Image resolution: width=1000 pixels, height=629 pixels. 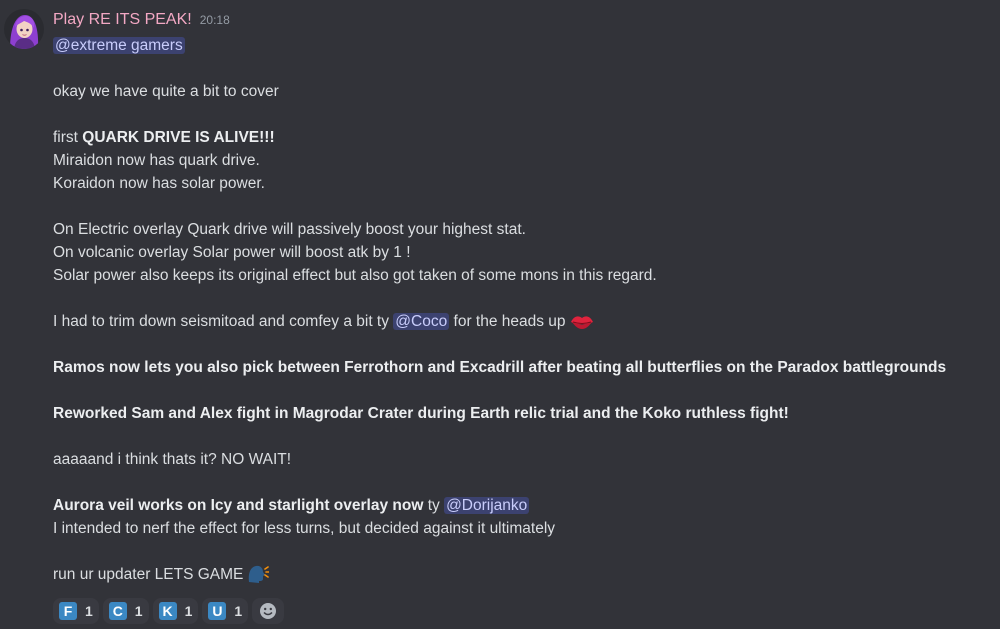 What do you see at coordinates (68, 137) in the screenshot?
I see `text-span: first` at bounding box center [68, 137].